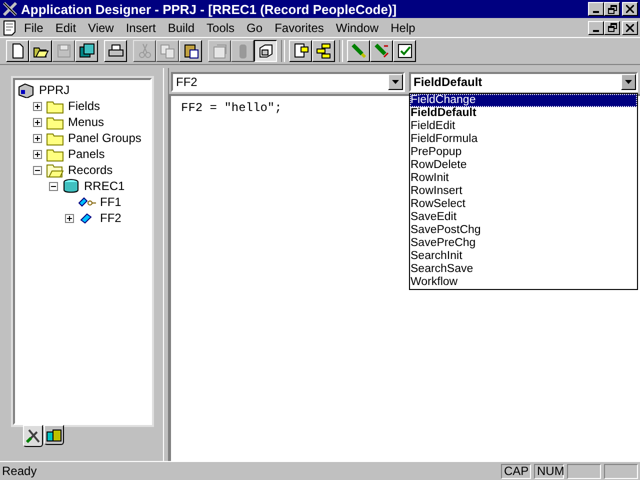 The image size is (640, 480). I want to click on tree-item: Records, so click(90, 170).